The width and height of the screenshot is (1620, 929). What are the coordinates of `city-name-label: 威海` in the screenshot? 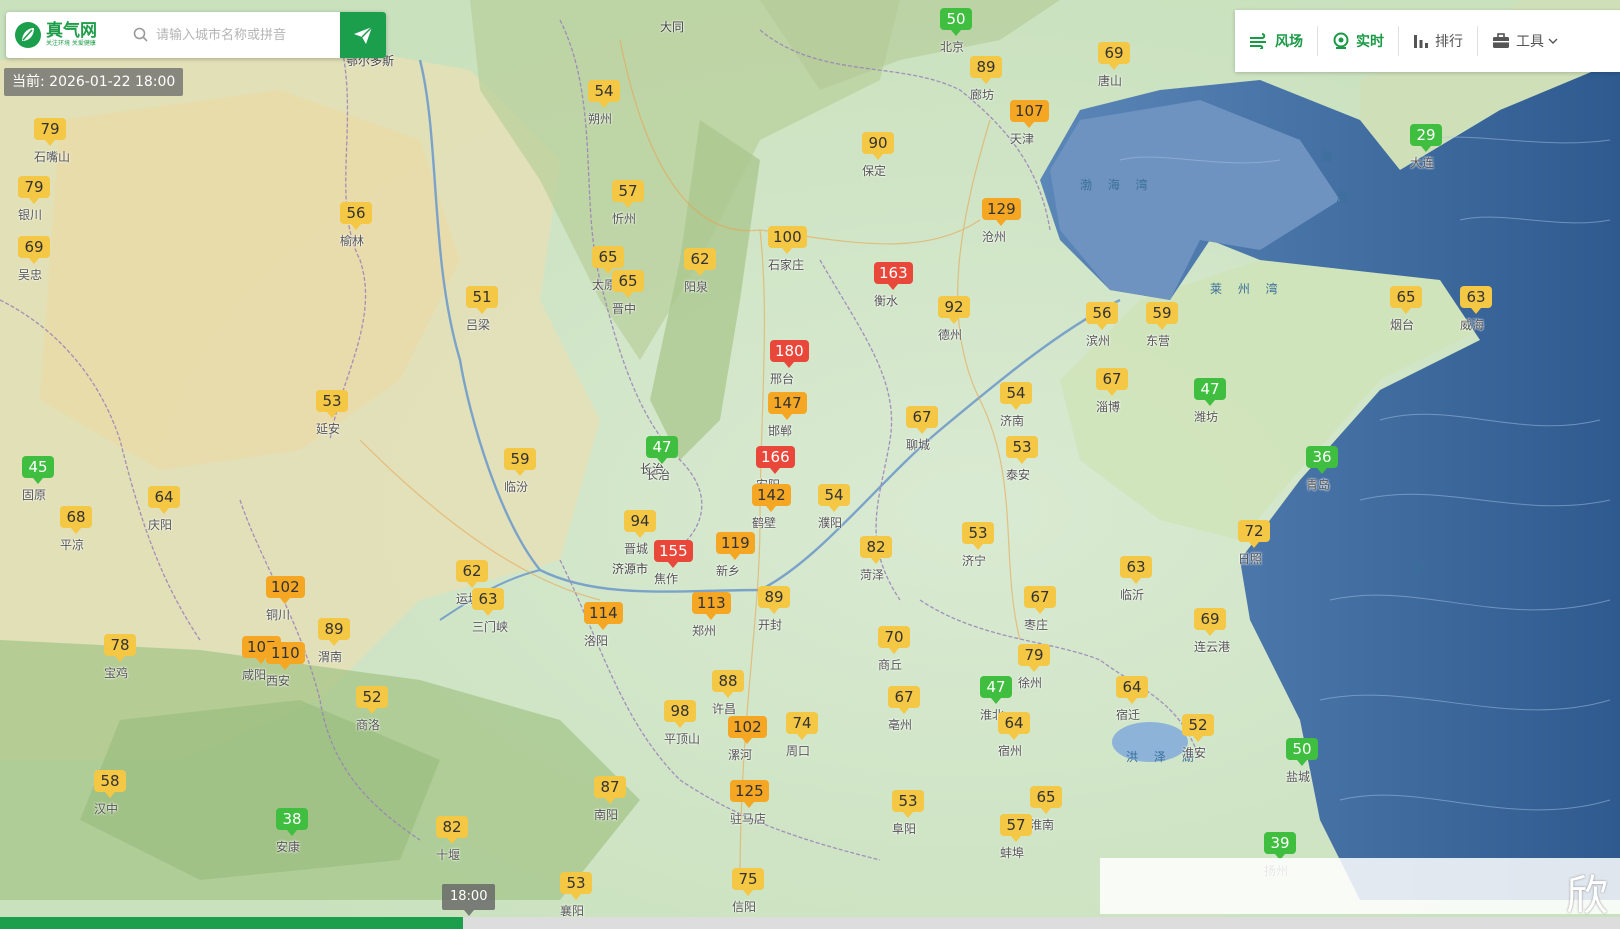 It's located at (1472, 325).